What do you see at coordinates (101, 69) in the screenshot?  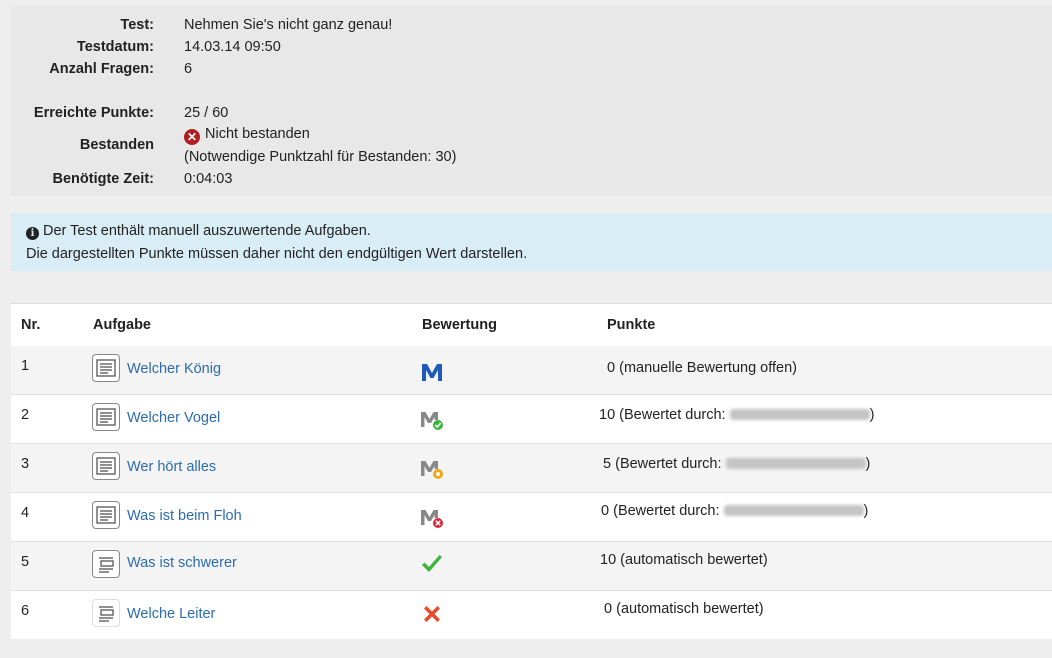 I see `questions-label: Anzahl Fragen:` at bounding box center [101, 69].